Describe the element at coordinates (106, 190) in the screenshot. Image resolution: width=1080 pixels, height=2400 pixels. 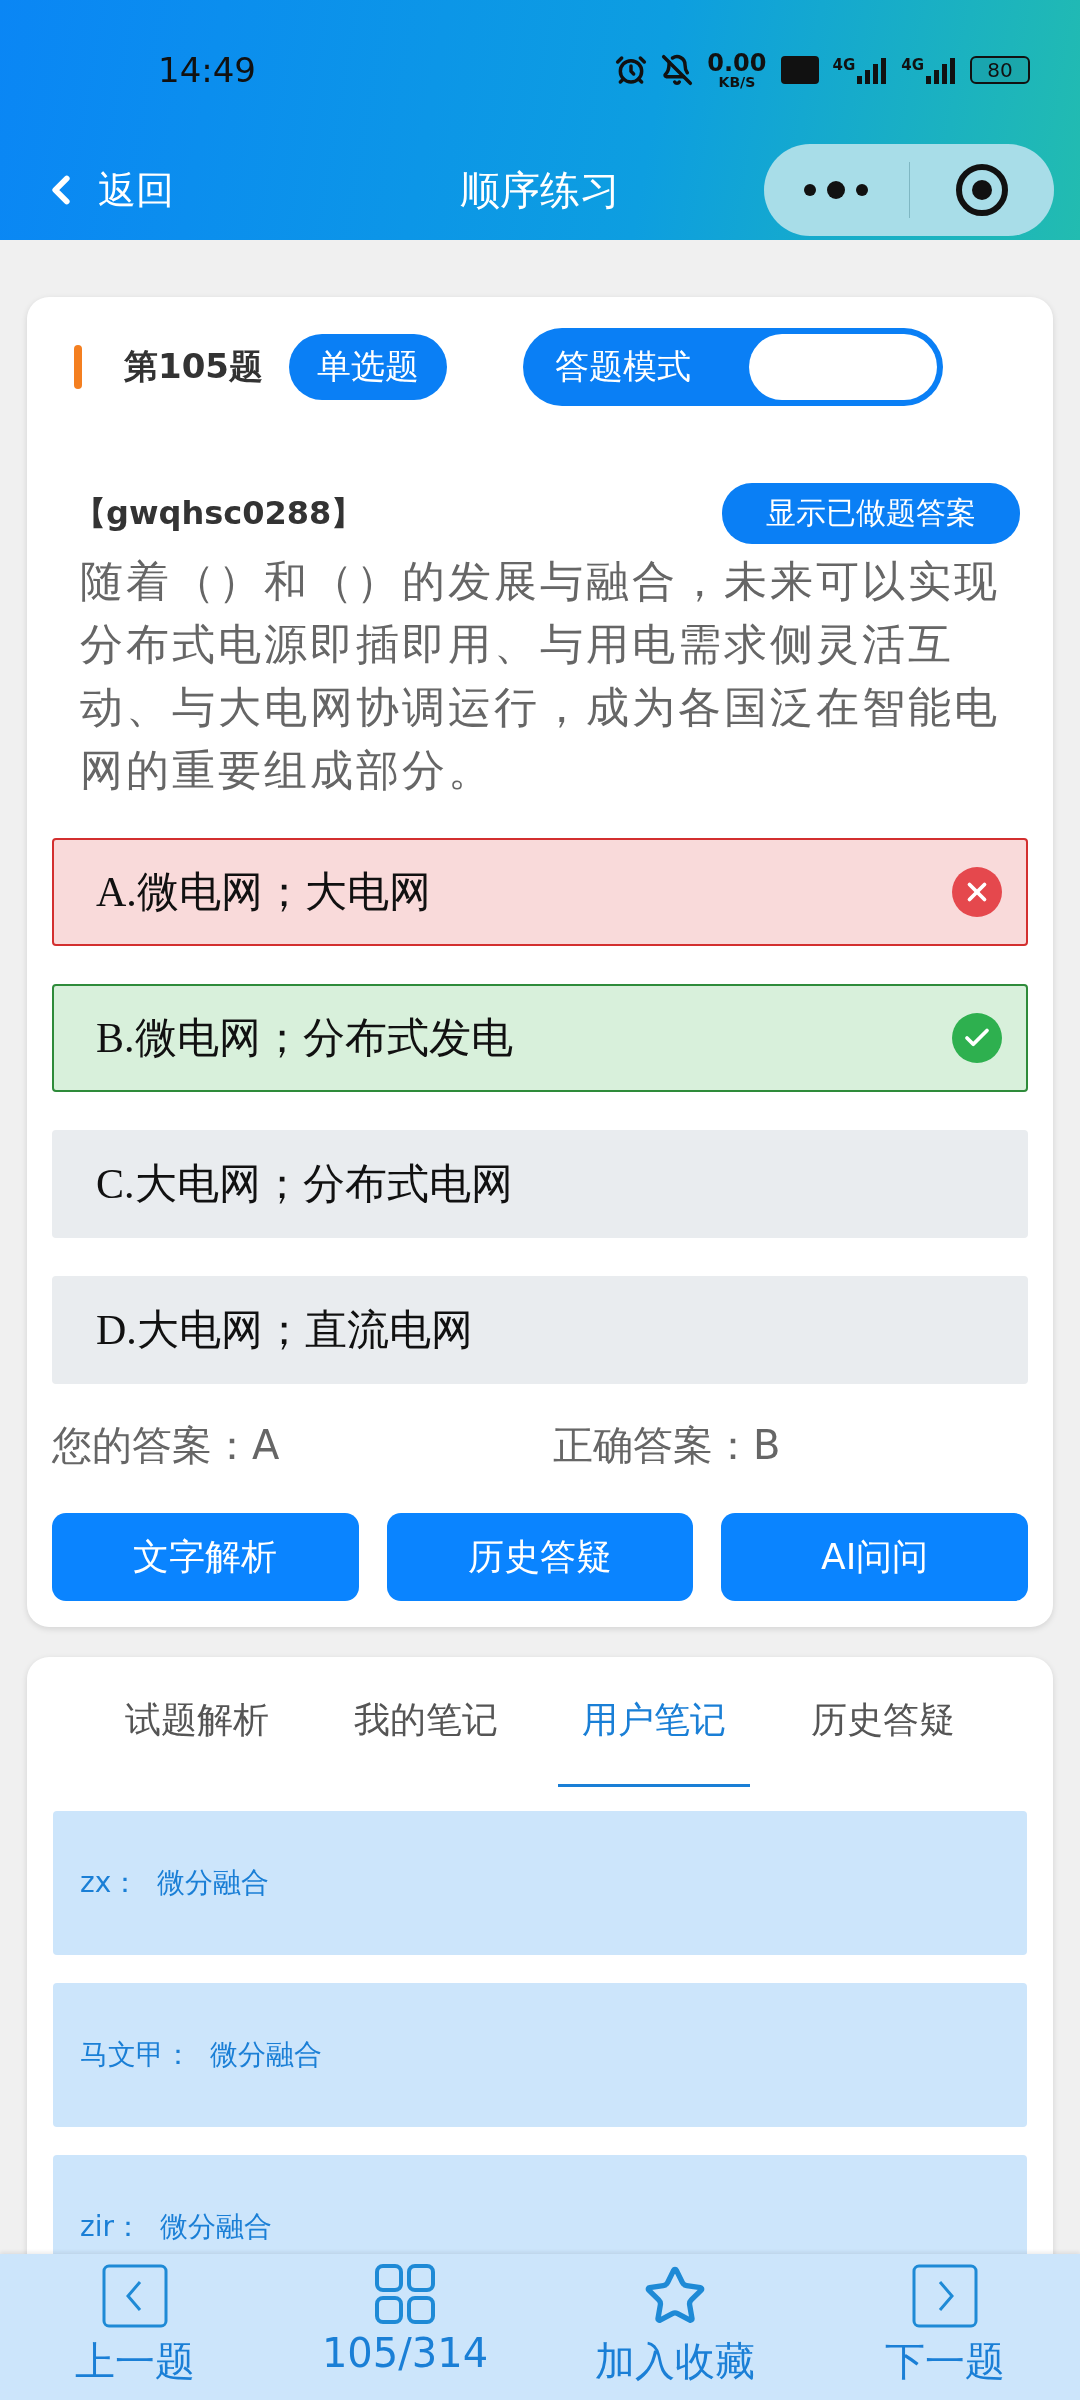
I see `back-button: 返回` at that location.